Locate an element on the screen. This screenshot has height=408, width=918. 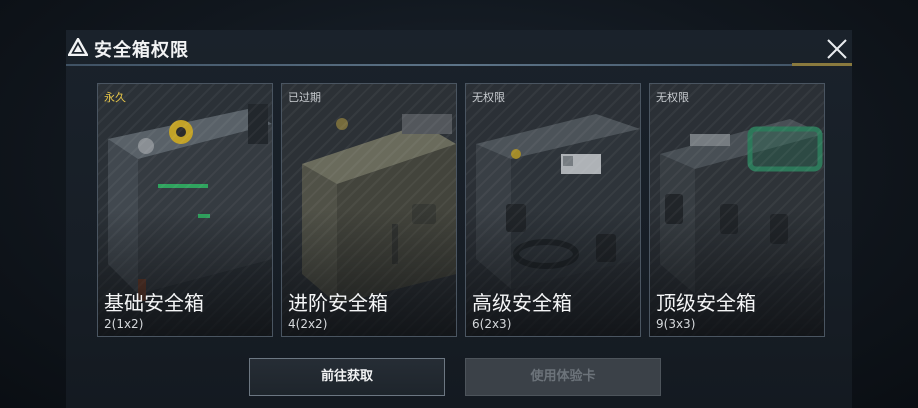
card-name: 高级安全箱 is located at coordinates (522, 303).